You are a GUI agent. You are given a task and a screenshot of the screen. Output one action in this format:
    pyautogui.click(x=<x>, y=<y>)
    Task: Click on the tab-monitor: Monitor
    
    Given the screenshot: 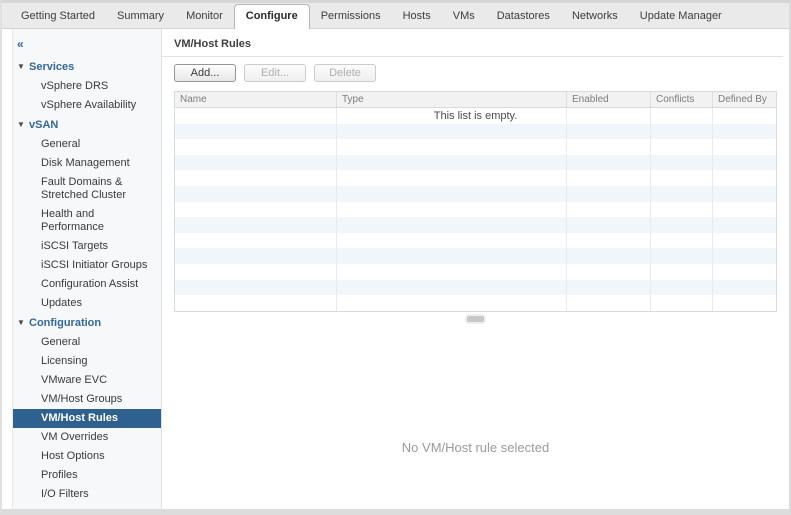 What is the action you would take?
    pyautogui.click(x=204, y=16)
    